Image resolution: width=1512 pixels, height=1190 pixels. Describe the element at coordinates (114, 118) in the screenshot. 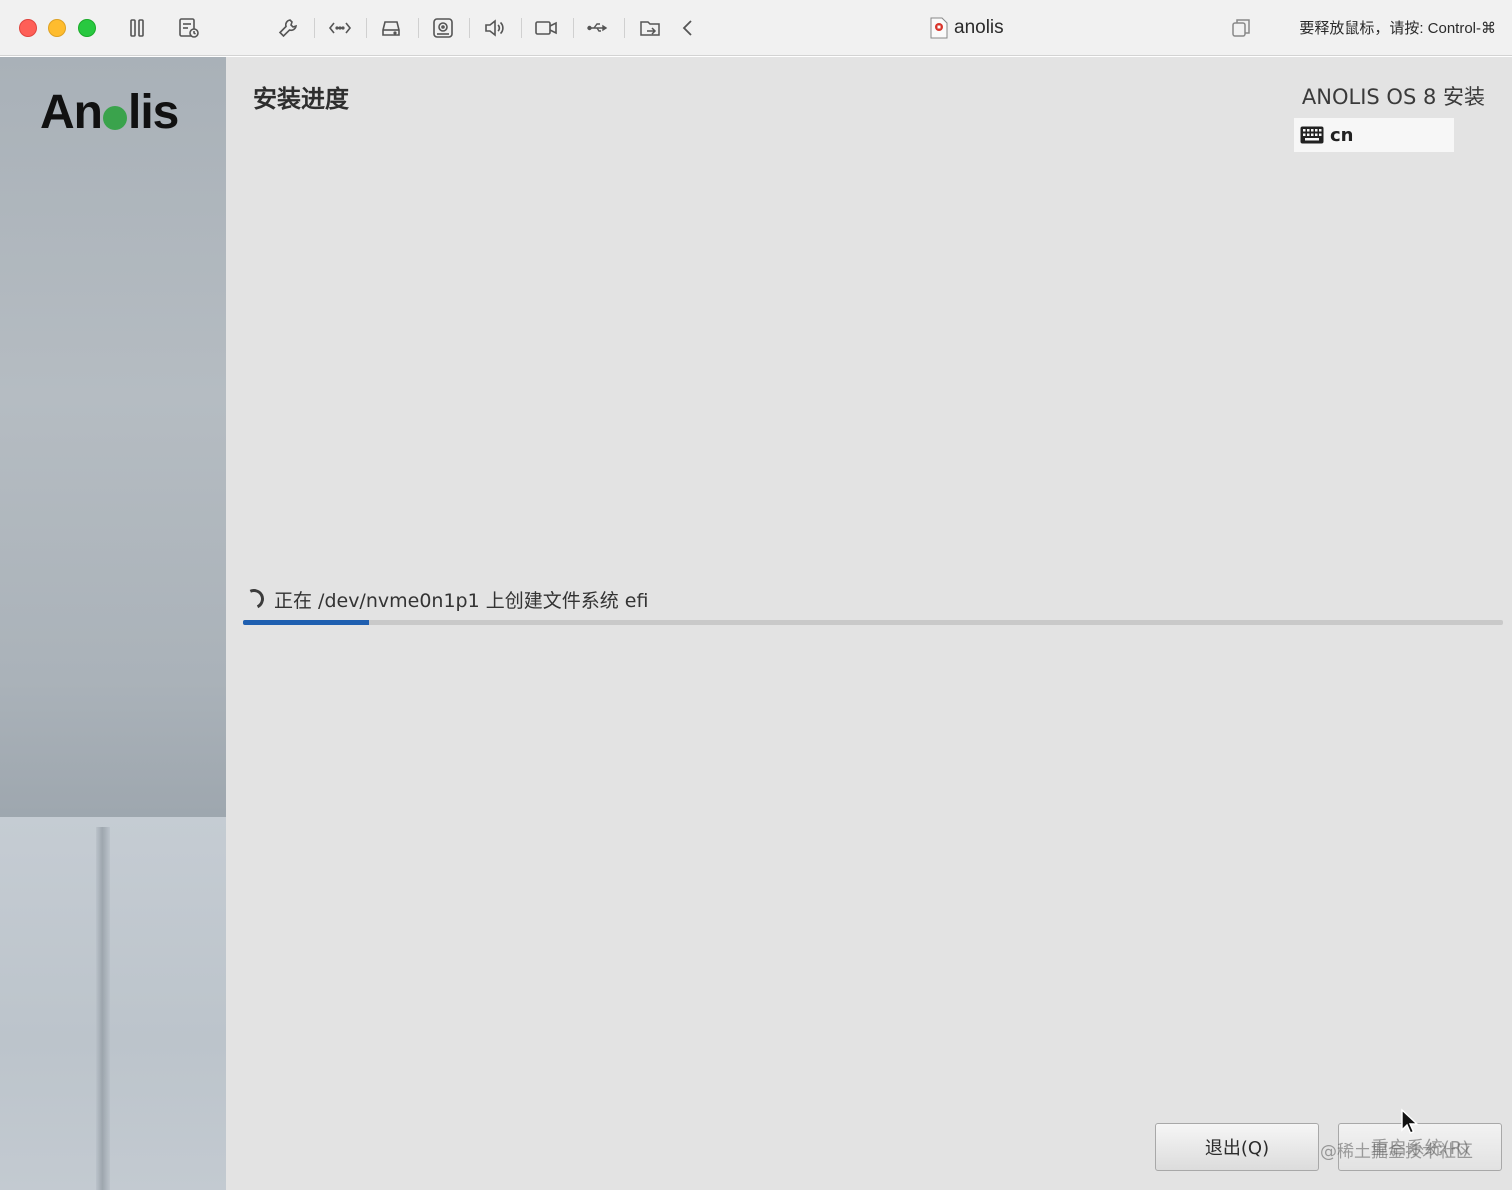

I see `logo-leaf-icon` at that location.